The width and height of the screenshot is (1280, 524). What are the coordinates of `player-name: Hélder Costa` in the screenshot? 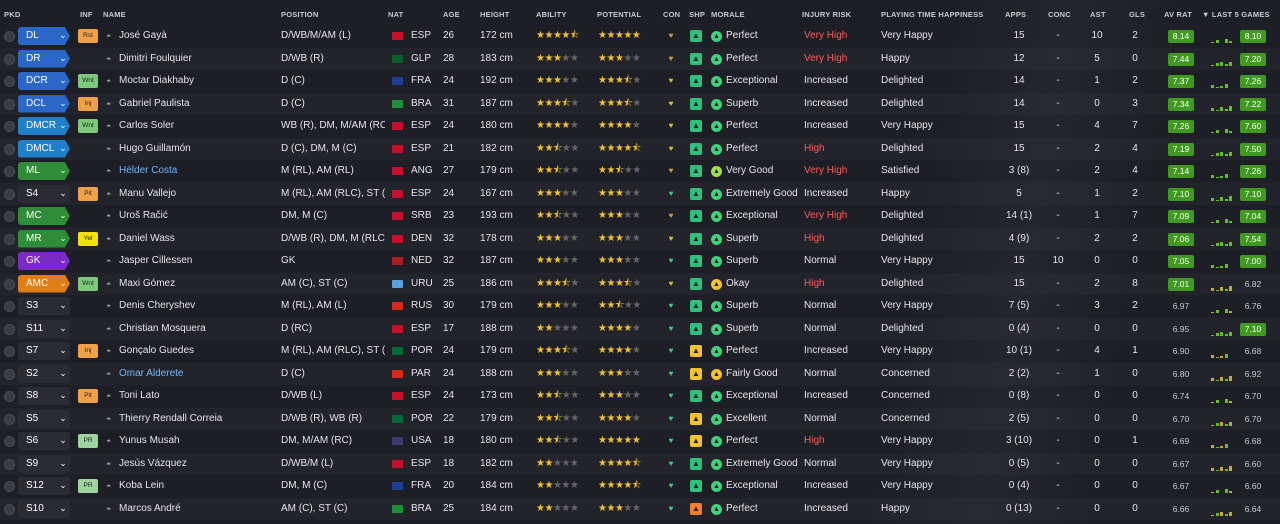 It's located at (198, 171).